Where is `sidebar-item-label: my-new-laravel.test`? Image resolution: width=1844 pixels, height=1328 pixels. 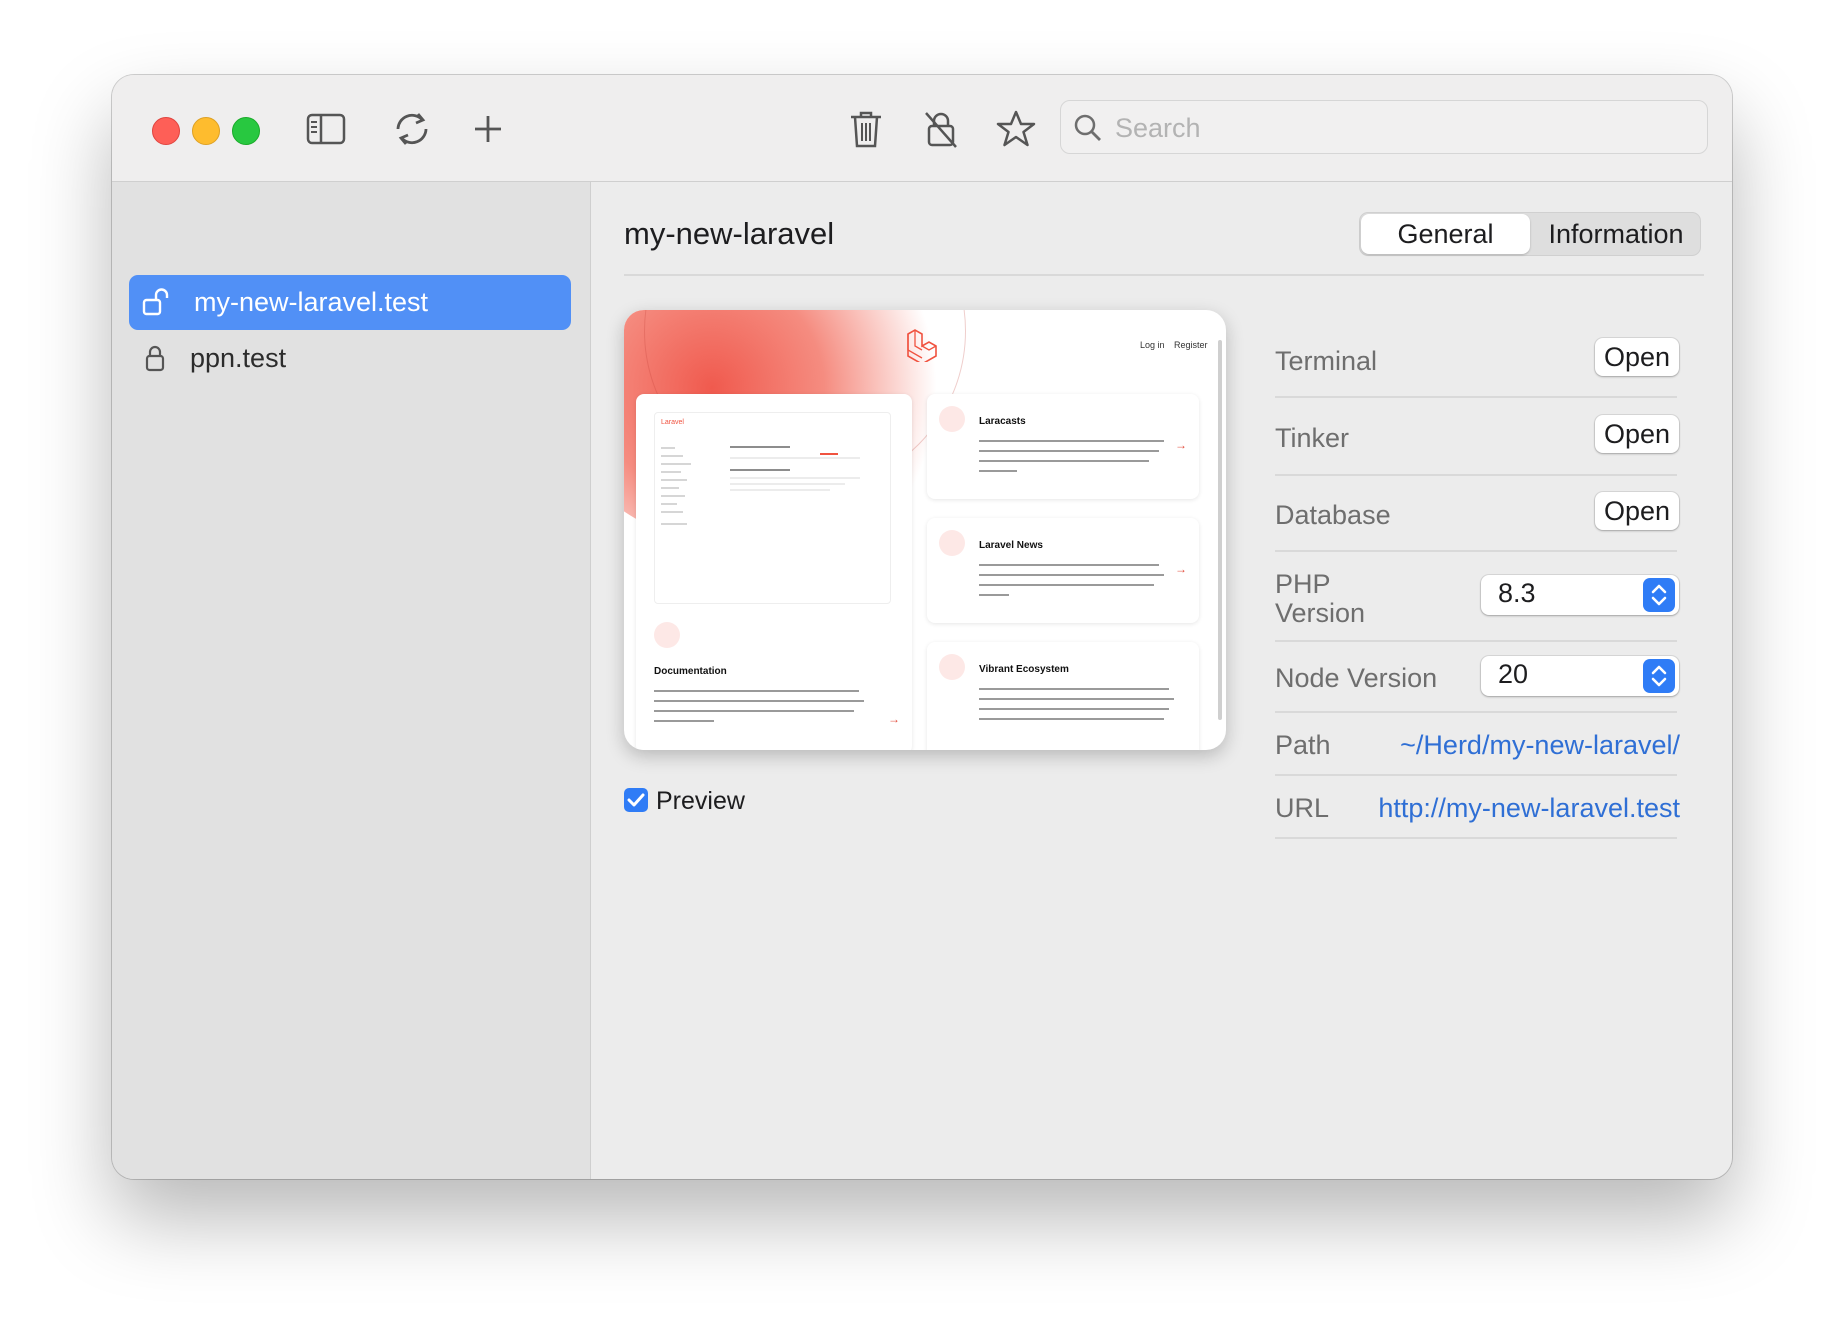
sidebar-item-label: my-new-laravel.test is located at coordinates (311, 302).